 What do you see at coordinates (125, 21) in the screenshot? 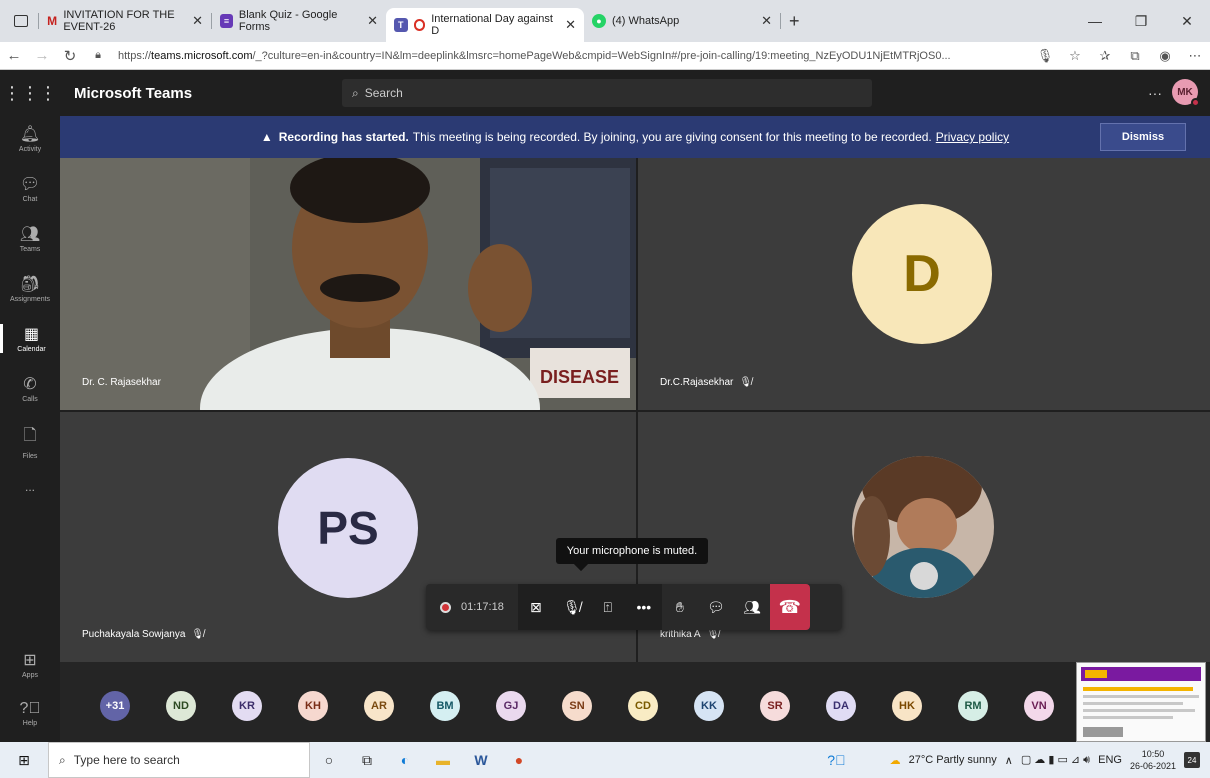
I see `tab-gmail: M INVITATION FOR THE EVENT-26 ✕` at bounding box center [125, 21].